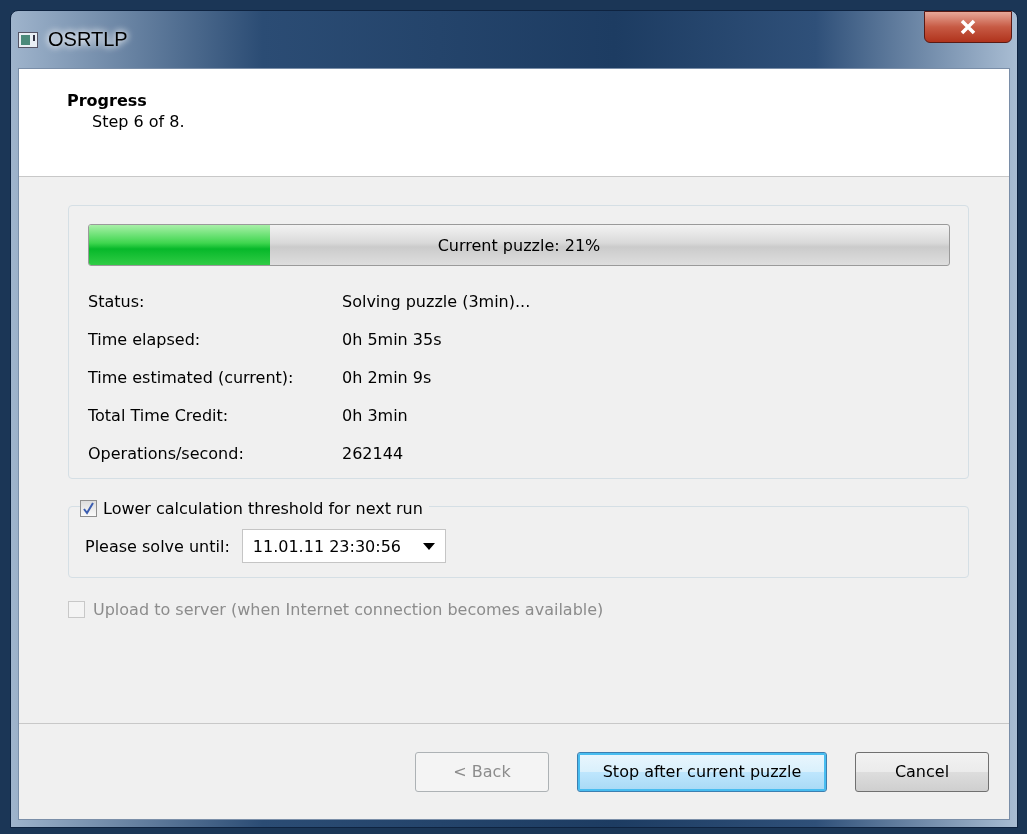 The height and width of the screenshot is (834, 1027). I want to click on window-title: OSRTLP, so click(88, 39).